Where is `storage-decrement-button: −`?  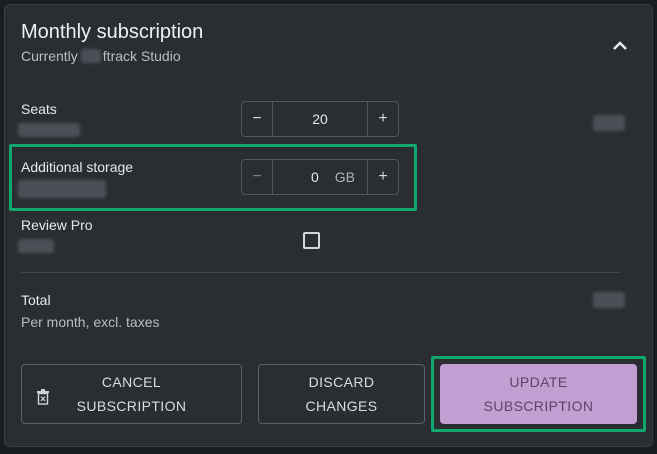
storage-decrement-button: − is located at coordinates (257, 177).